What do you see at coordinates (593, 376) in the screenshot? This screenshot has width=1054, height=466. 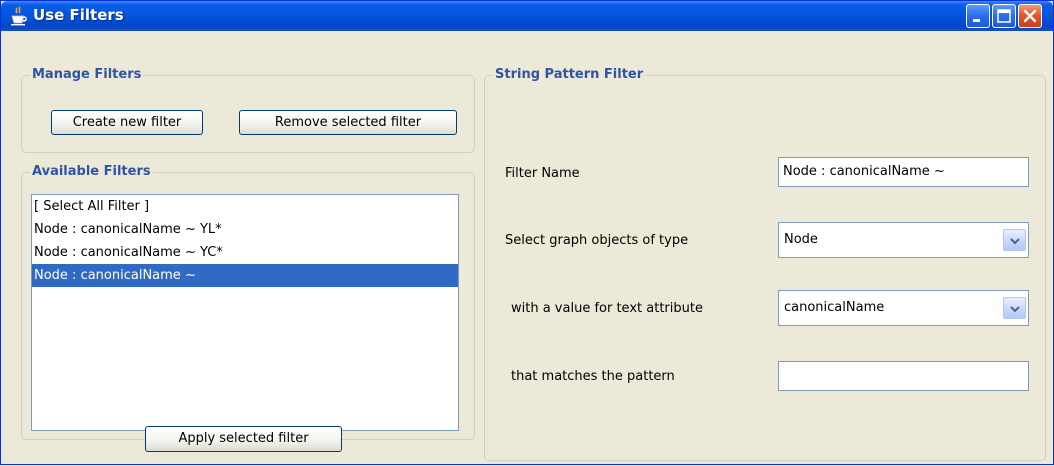 I see `pattern-label: that matches the pattern` at bounding box center [593, 376].